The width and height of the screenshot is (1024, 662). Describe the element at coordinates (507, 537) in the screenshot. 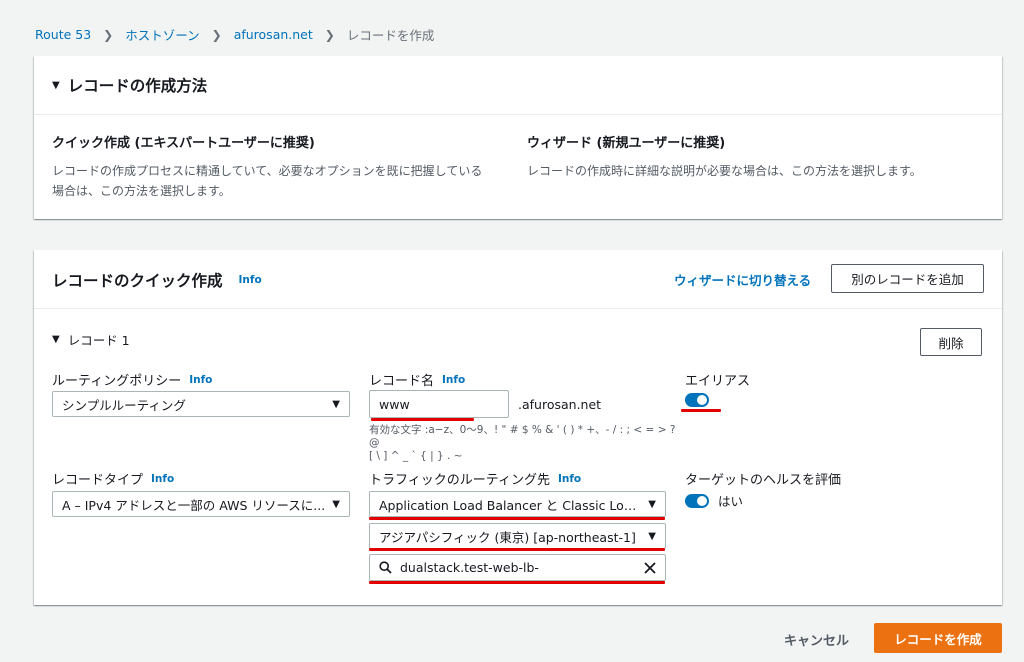

I see `region-value: アジアパシフィック (東京) [ap-northeast-1]` at that location.